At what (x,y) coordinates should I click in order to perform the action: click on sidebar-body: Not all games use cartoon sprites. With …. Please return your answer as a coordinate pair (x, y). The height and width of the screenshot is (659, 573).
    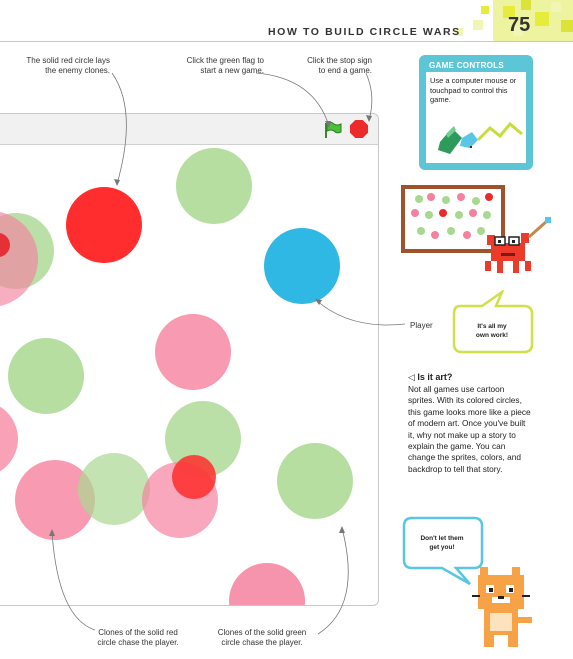
    Looking at the image, I should click on (469, 429).